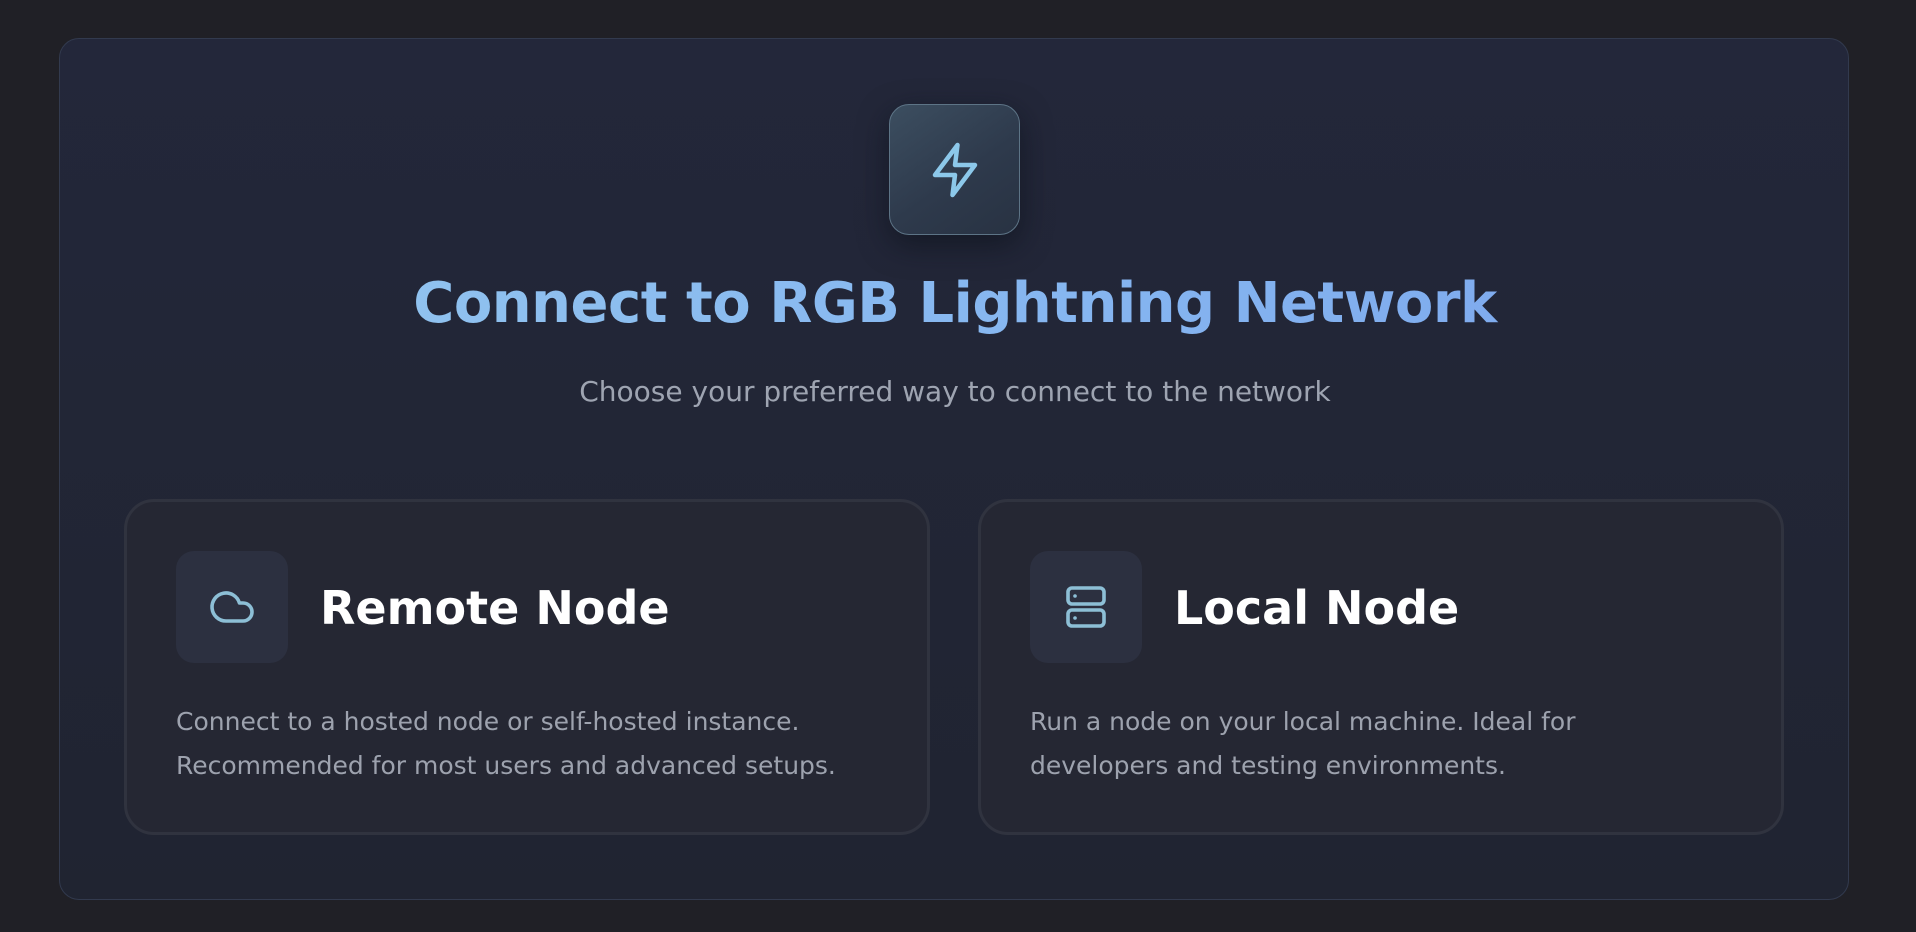  I want to click on page-title: Connect to RGB Lightning Network, so click(955, 303).